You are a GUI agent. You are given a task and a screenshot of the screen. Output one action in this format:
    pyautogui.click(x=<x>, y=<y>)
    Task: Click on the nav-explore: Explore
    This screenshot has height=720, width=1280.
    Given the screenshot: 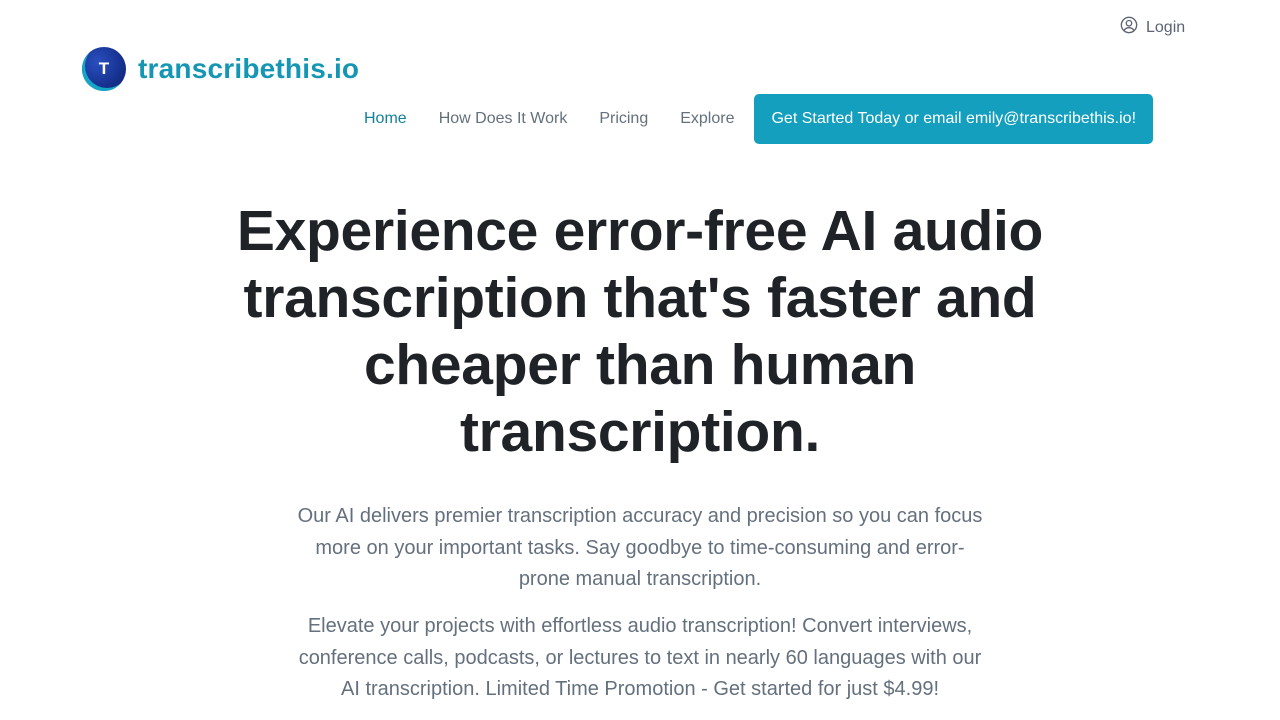 What is the action you would take?
    pyautogui.click(x=707, y=119)
    